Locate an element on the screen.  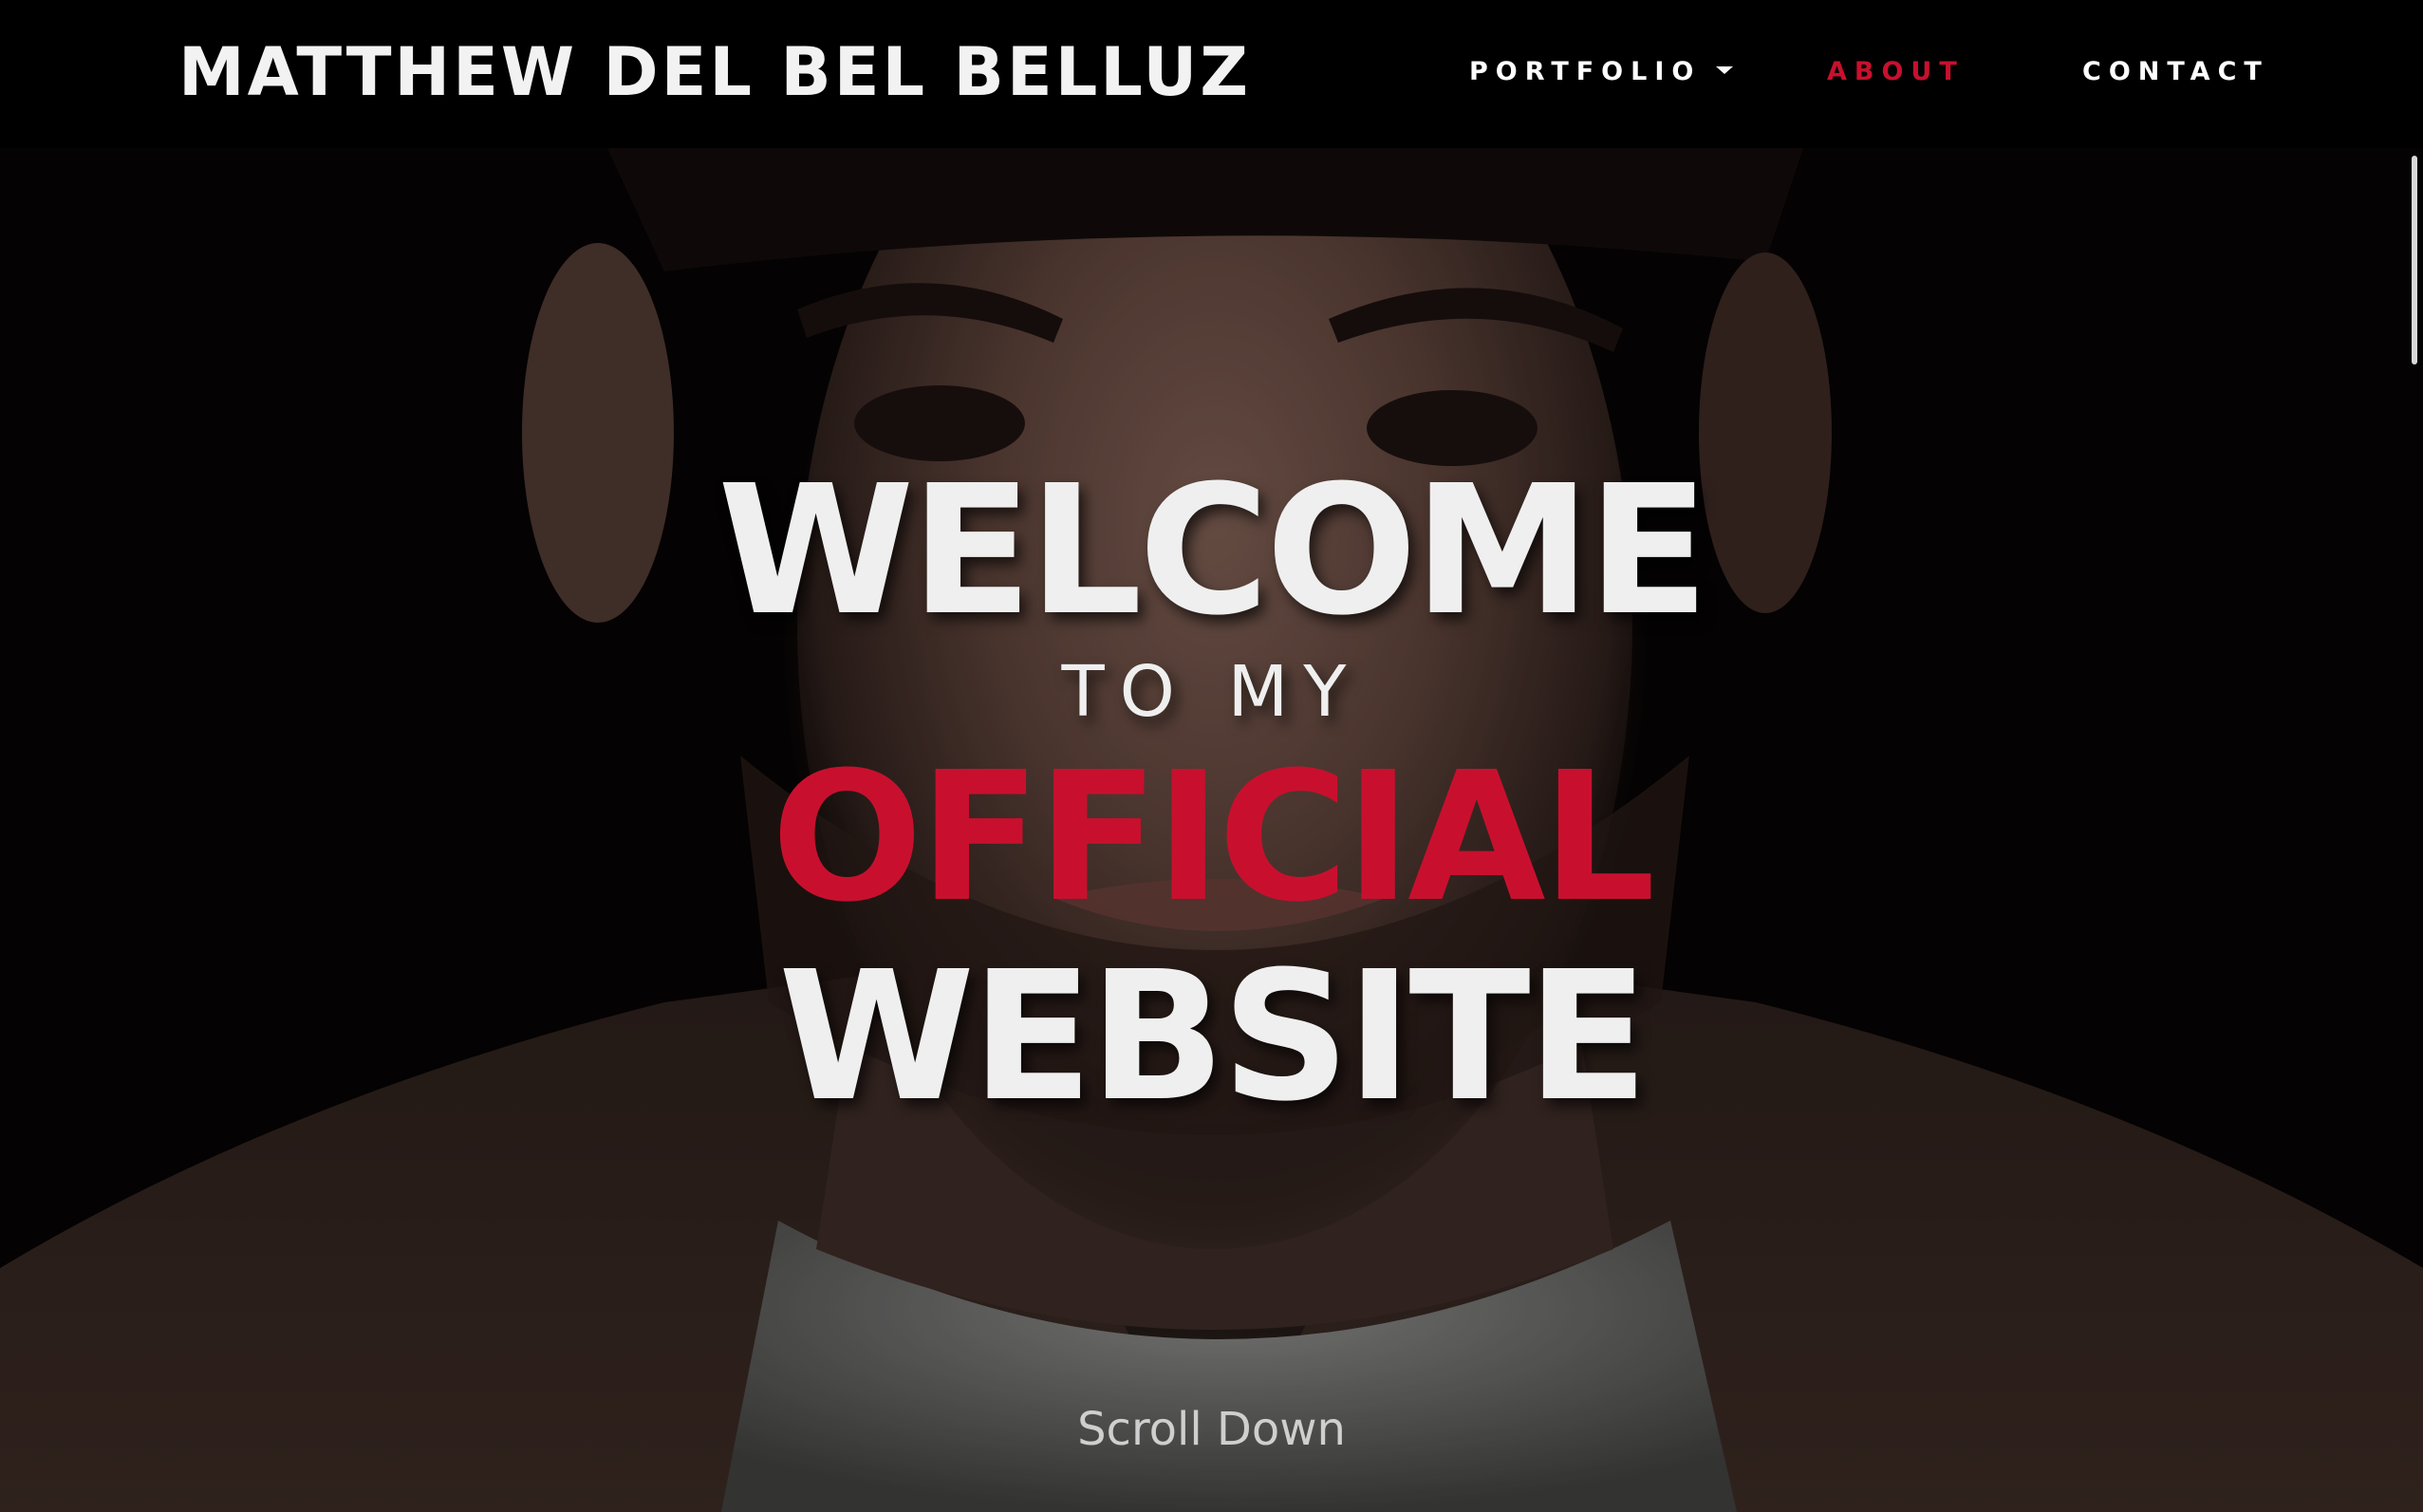
nav-item-label: ABOUT is located at coordinates (1896, 71).